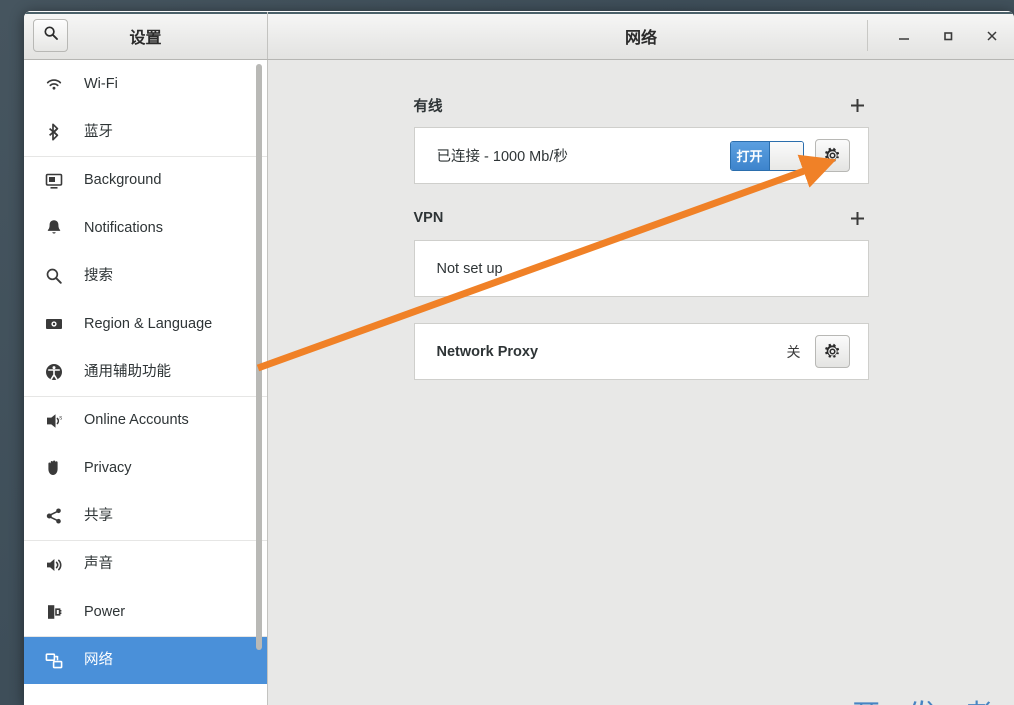 This screenshot has width=1014, height=705. What do you see at coordinates (145, 276) in the screenshot?
I see `sidebar-item-: 搜索` at bounding box center [145, 276].